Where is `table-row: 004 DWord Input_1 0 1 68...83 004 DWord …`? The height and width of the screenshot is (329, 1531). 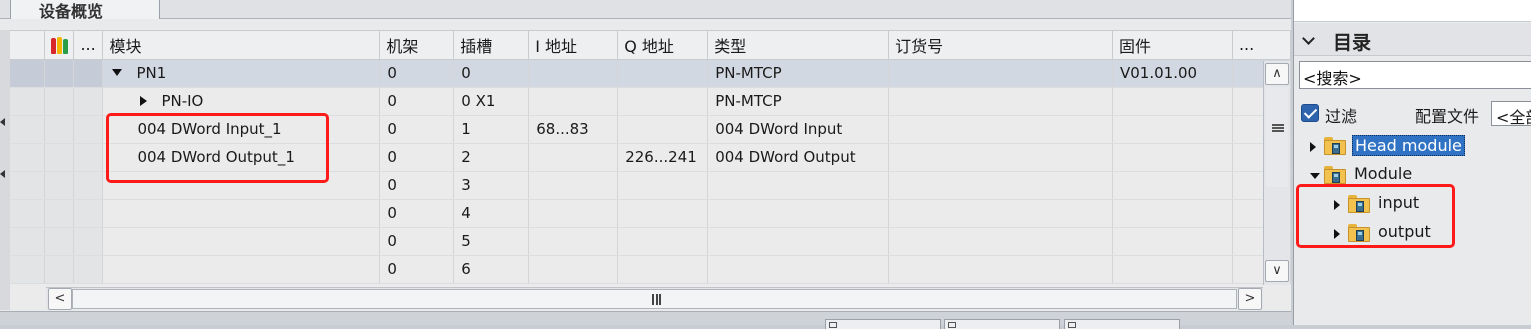 table-row: 004 DWord Input_1 0 1 68...83 004 DWord … is located at coordinates (651, 129).